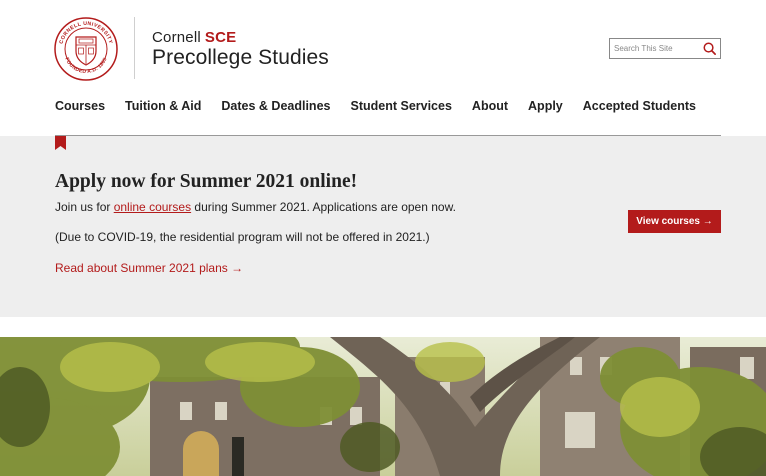 This screenshot has width=766, height=476. I want to click on nav-item-about: About, so click(490, 106).